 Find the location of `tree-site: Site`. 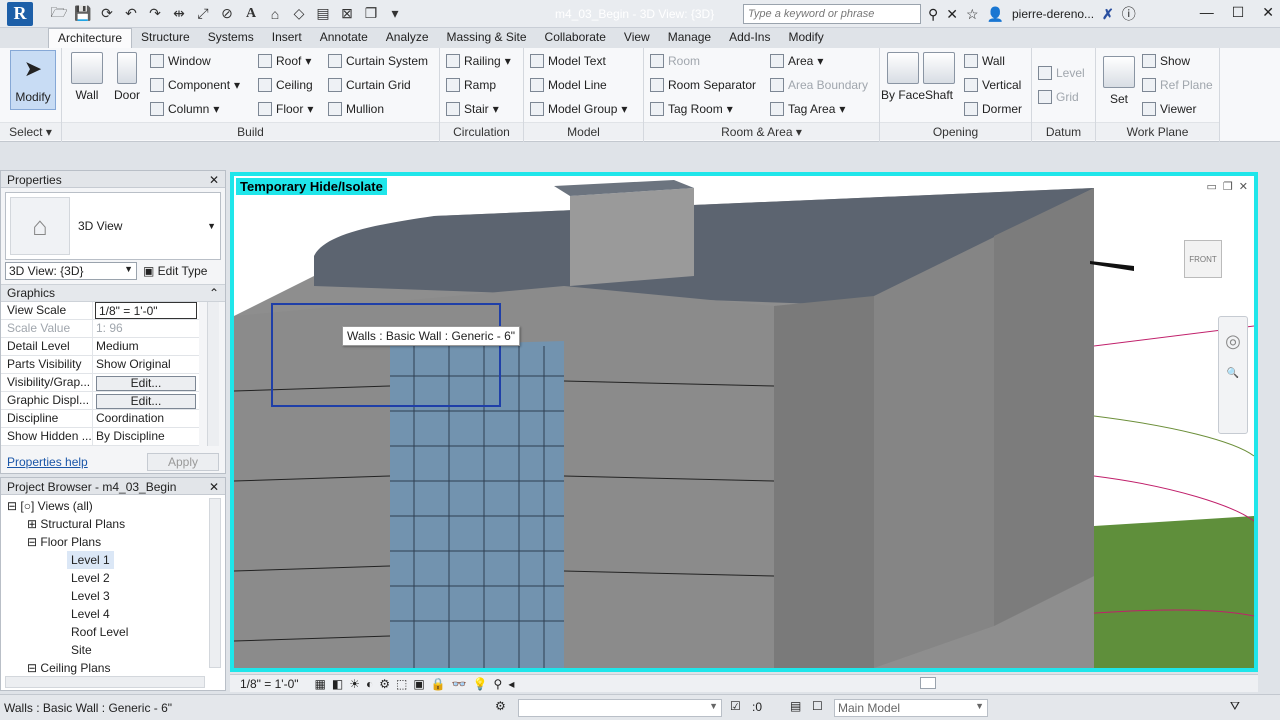

tree-site: Site is located at coordinates (146, 650).